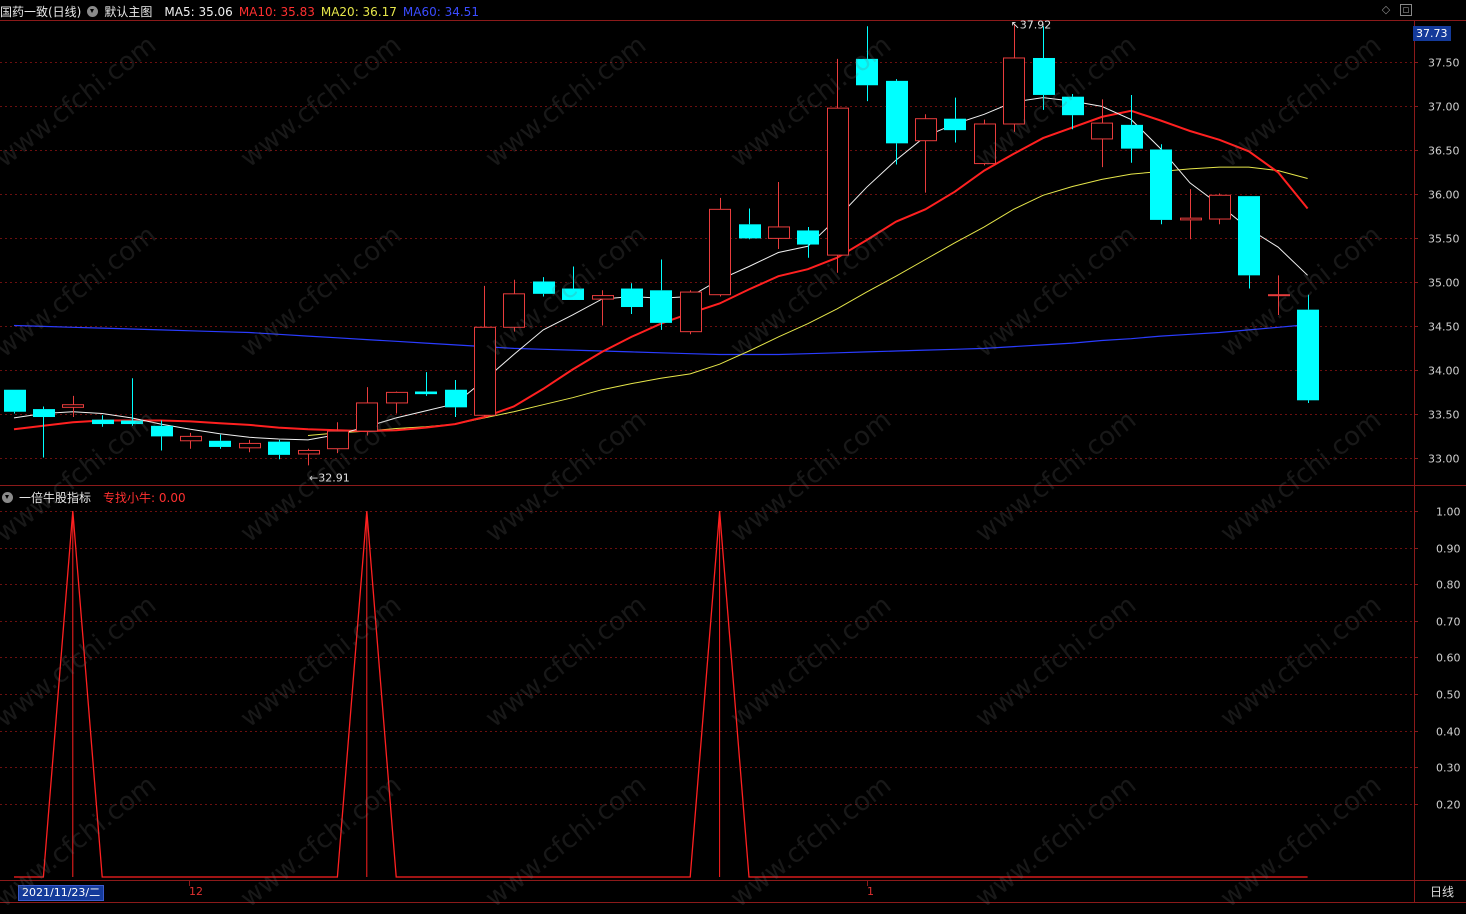 The image size is (1466, 914). Describe the element at coordinates (1448, 622) in the screenshot. I see `y-tick-label: 0.70` at that location.